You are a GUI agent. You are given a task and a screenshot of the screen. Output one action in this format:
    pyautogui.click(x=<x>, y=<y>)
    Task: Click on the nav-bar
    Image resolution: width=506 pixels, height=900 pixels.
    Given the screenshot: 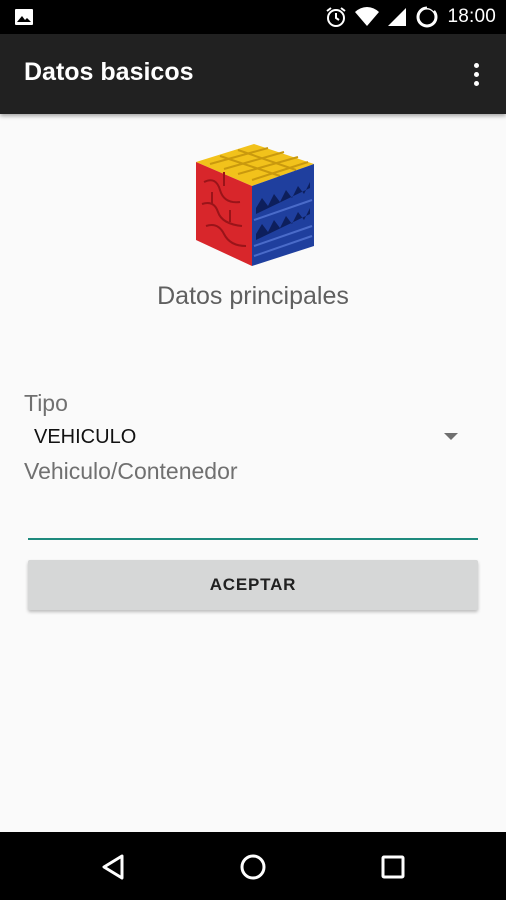 What is the action you would take?
    pyautogui.click(x=253, y=866)
    